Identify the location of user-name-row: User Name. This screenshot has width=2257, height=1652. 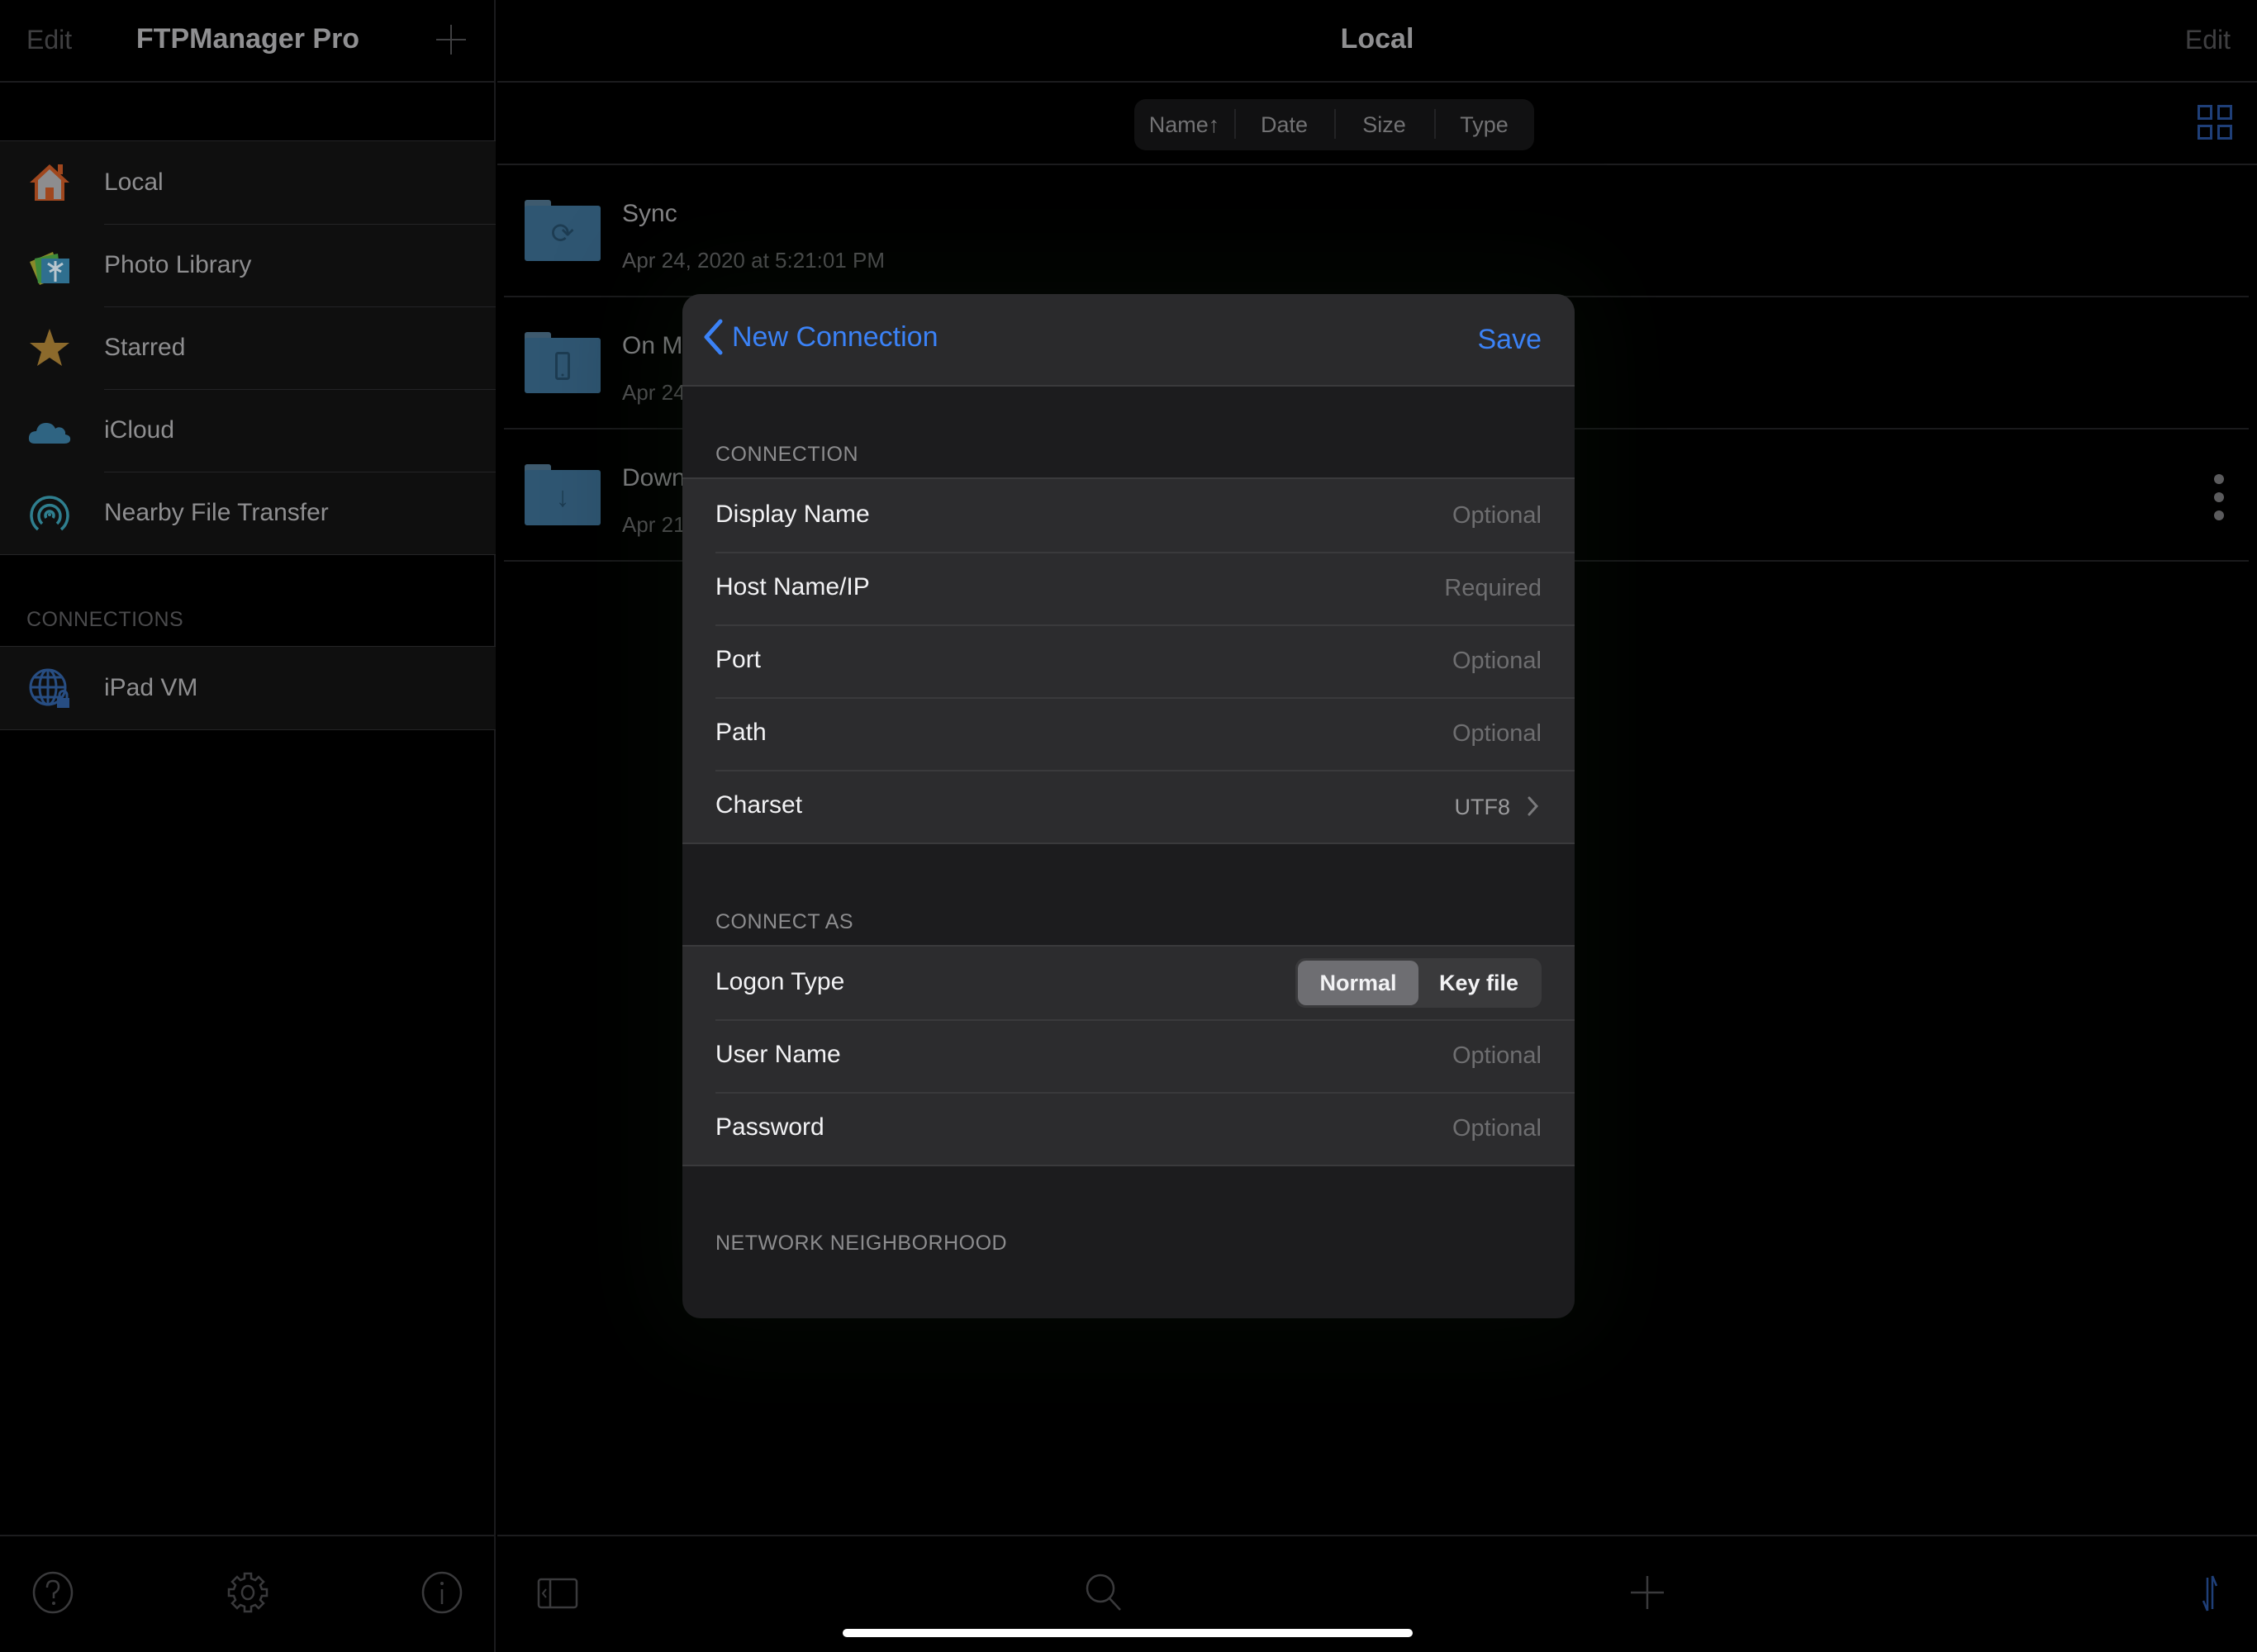
(1128, 1055).